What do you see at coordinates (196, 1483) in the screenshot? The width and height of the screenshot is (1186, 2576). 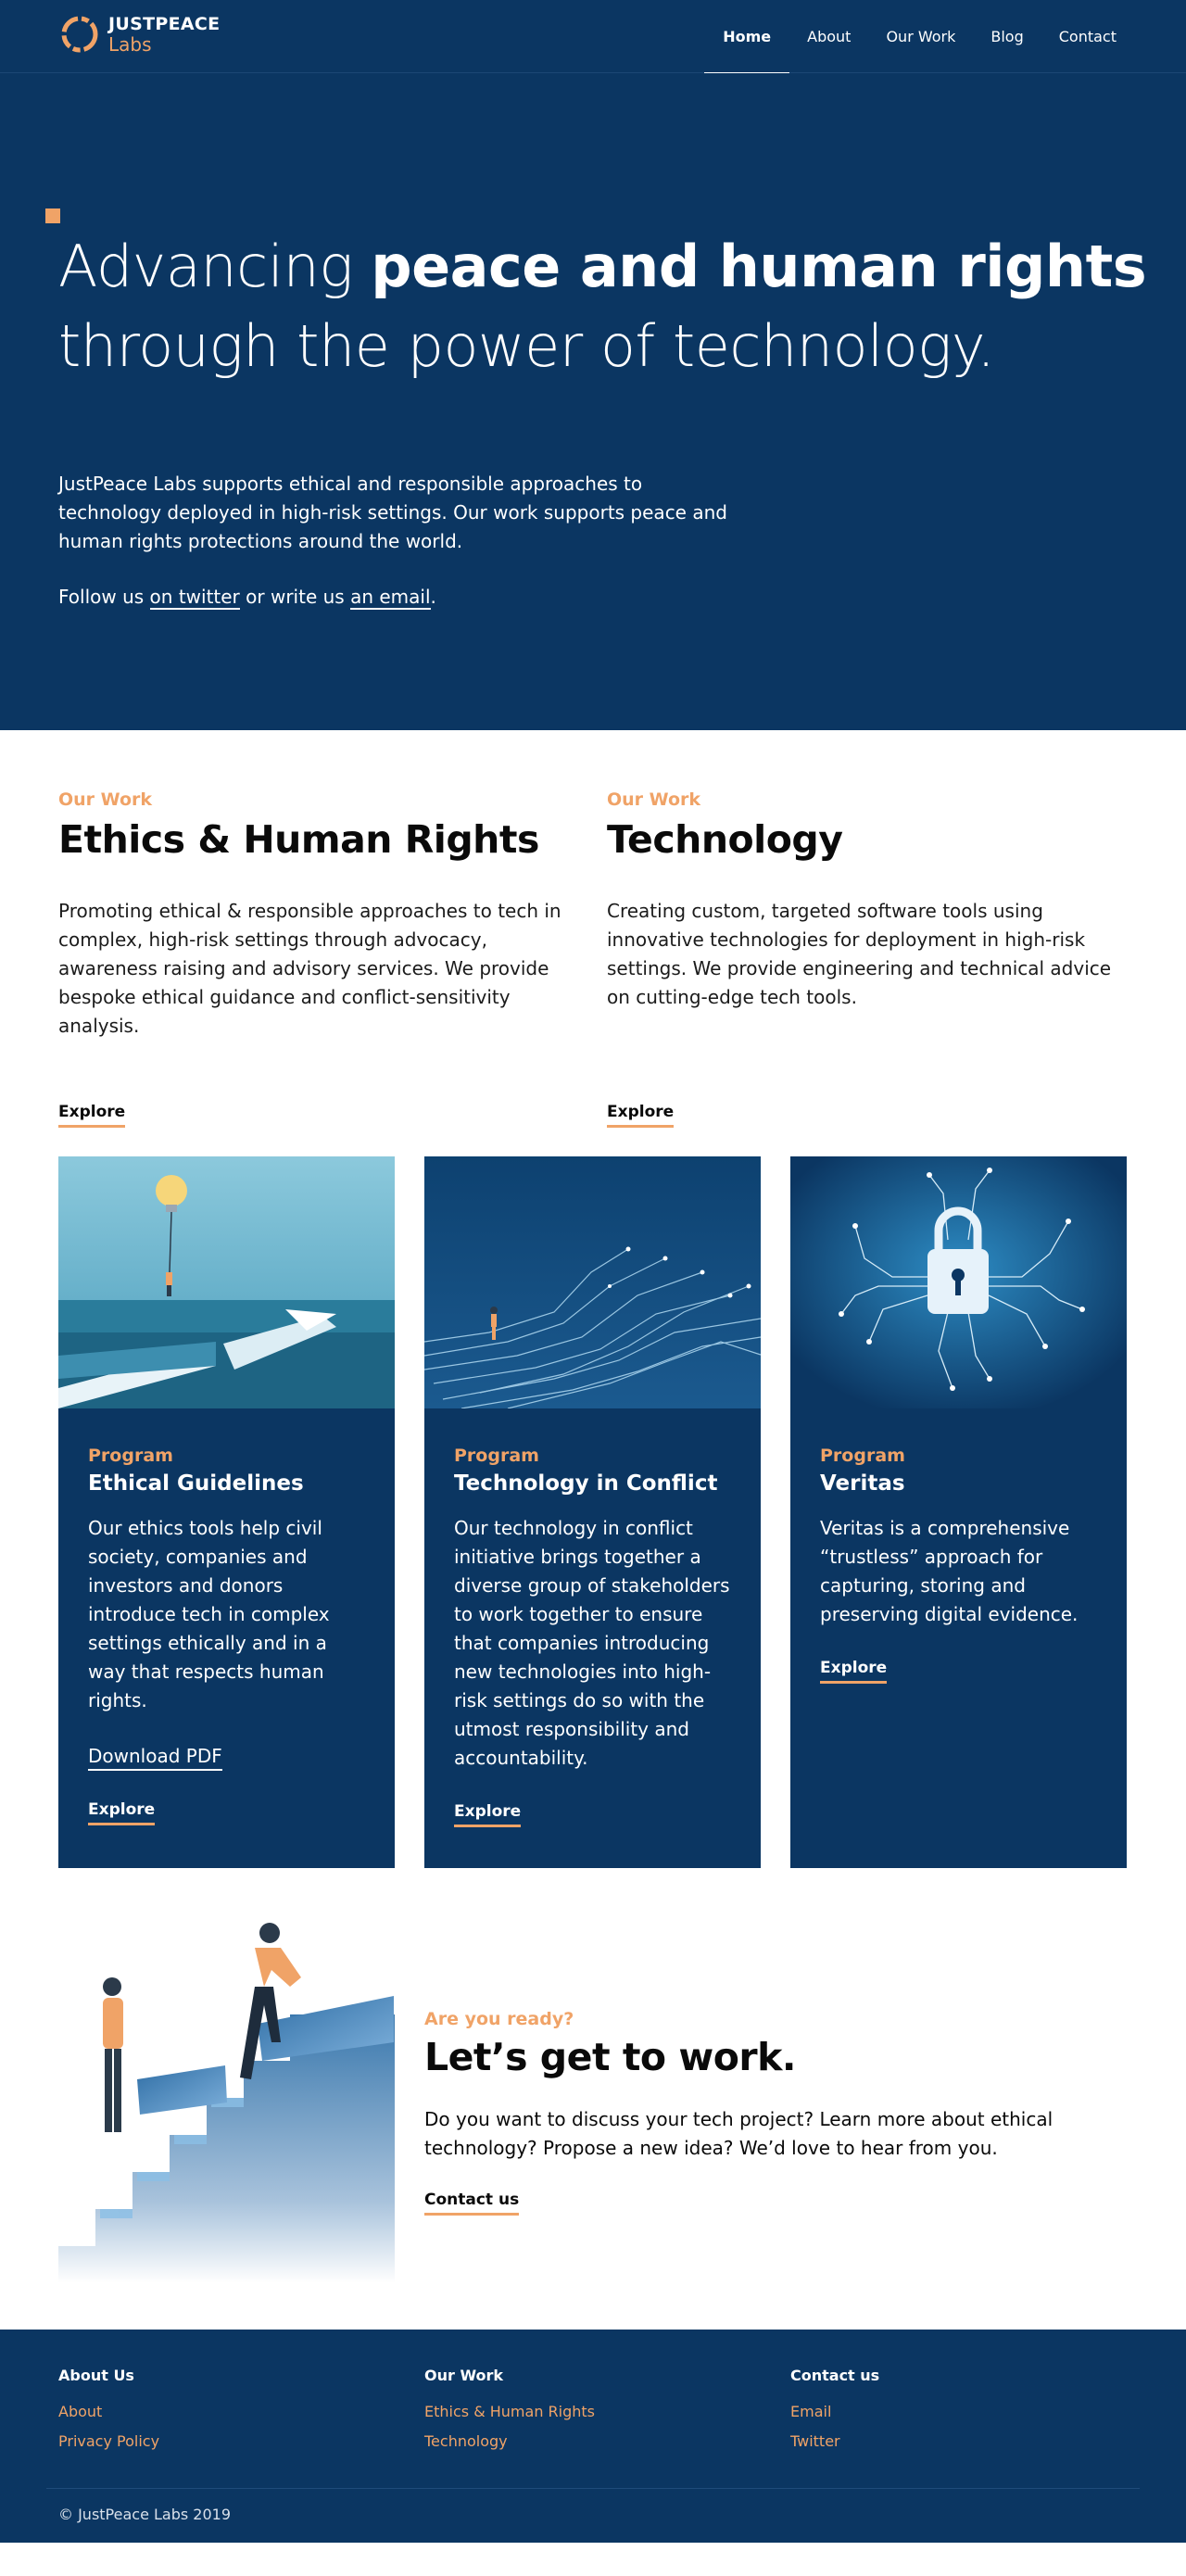 I see `program-title: Ethical Guidelines` at bounding box center [196, 1483].